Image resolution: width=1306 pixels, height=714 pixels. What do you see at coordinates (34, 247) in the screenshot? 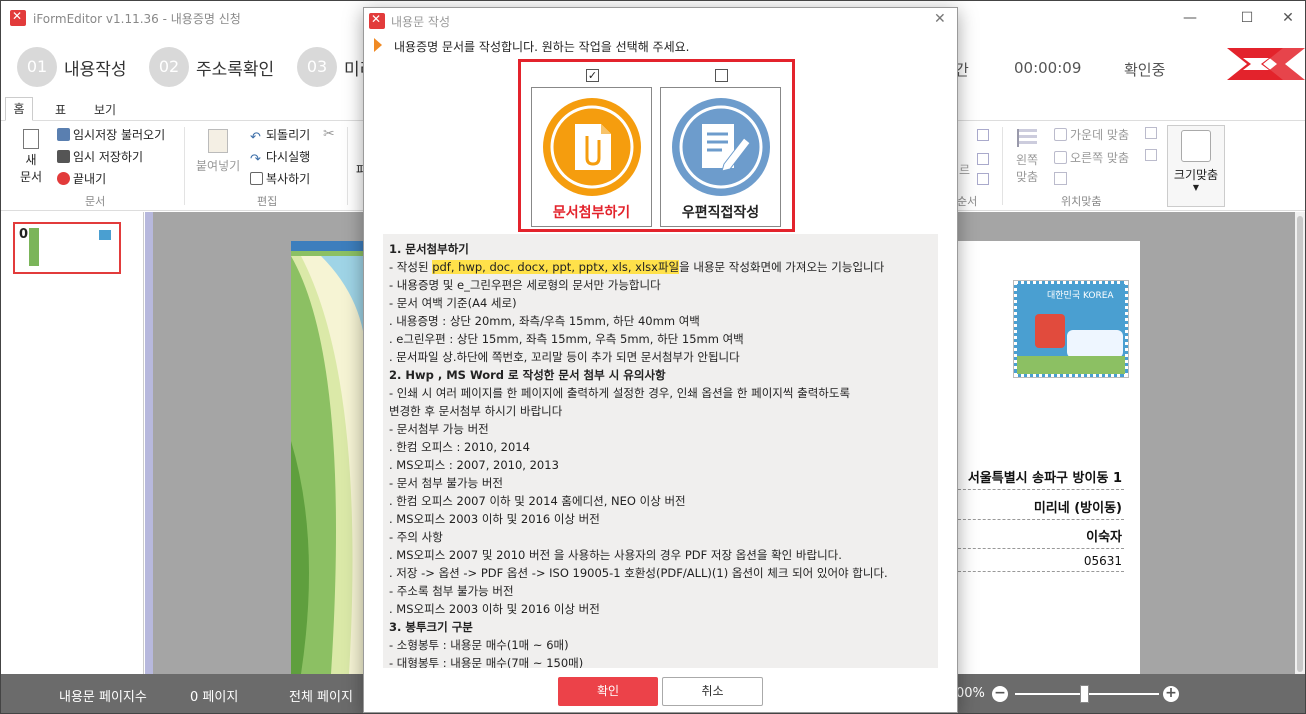
I see `thumbnail-envelope-art` at bounding box center [34, 247].